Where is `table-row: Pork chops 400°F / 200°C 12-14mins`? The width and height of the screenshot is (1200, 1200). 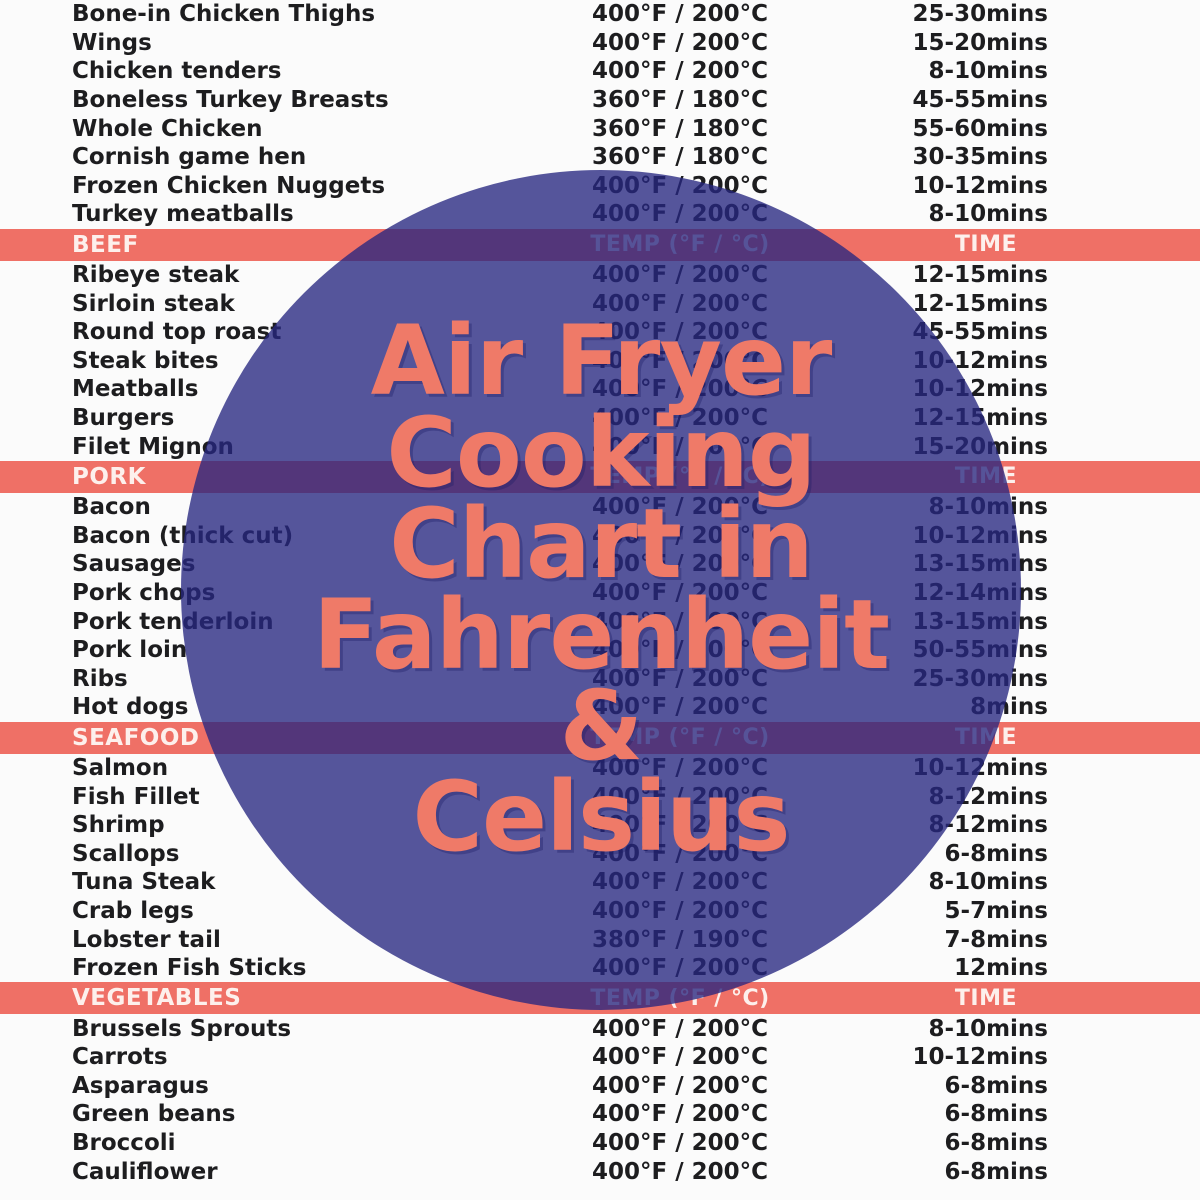 table-row: Pork chops 400°F / 200°C 12-14mins is located at coordinates (600, 593).